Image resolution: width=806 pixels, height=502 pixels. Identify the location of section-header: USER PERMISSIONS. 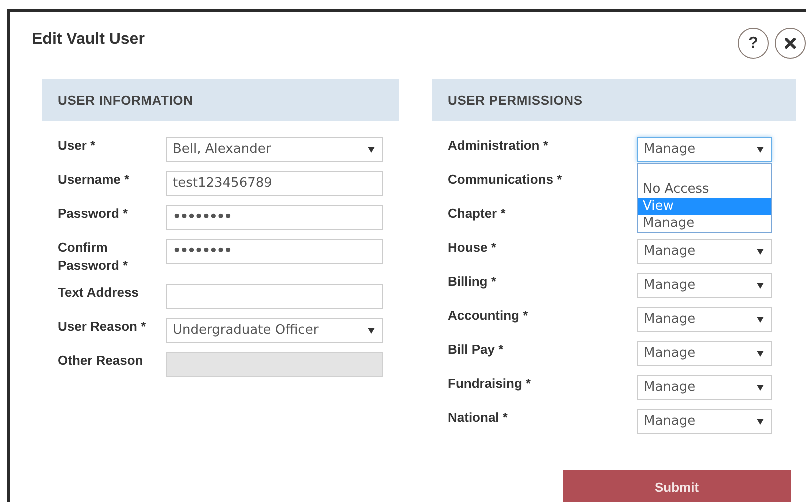
(614, 100).